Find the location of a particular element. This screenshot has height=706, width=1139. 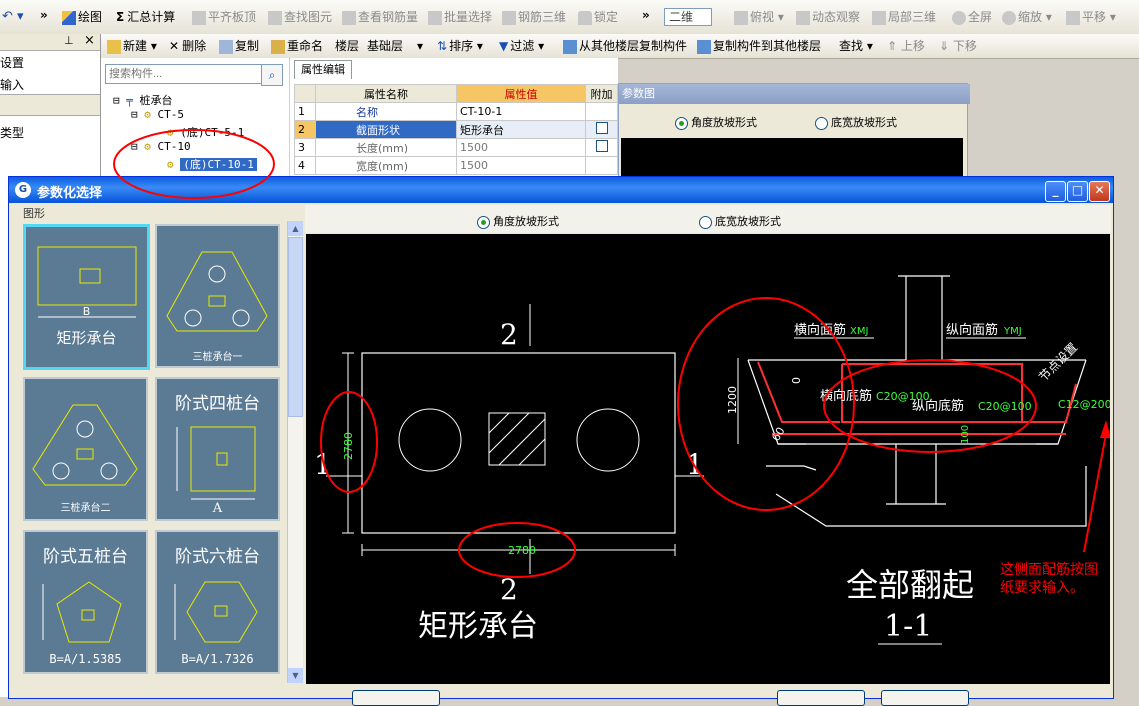

close-icon: × is located at coordinates (89, 40).